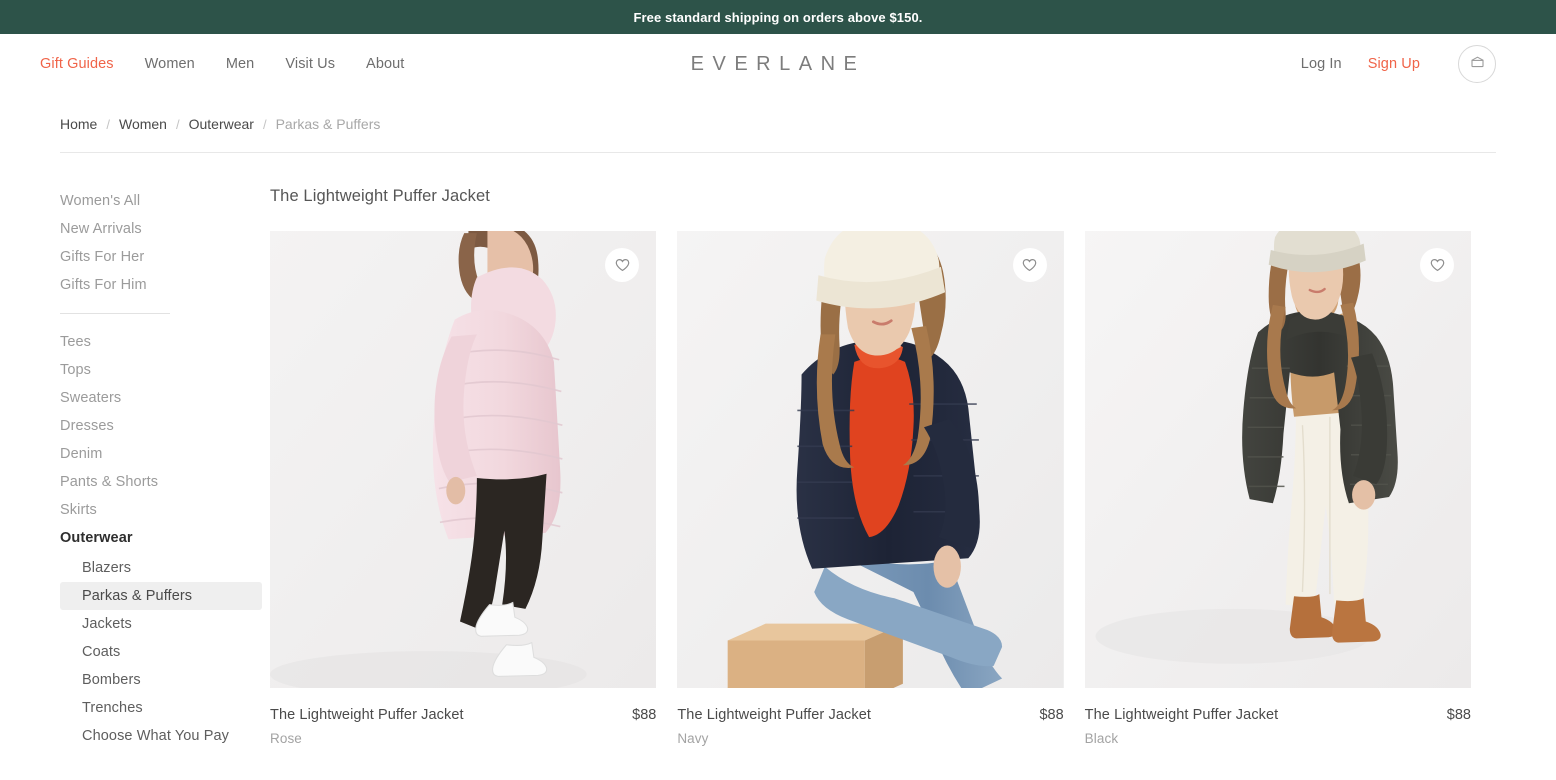 This screenshot has width=1556, height=780. What do you see at coordinates (165, 257) in the screenshot?
I see `sidebar-item-gifts-for-her: Gifts For Her` at bounding box center [165, 257].